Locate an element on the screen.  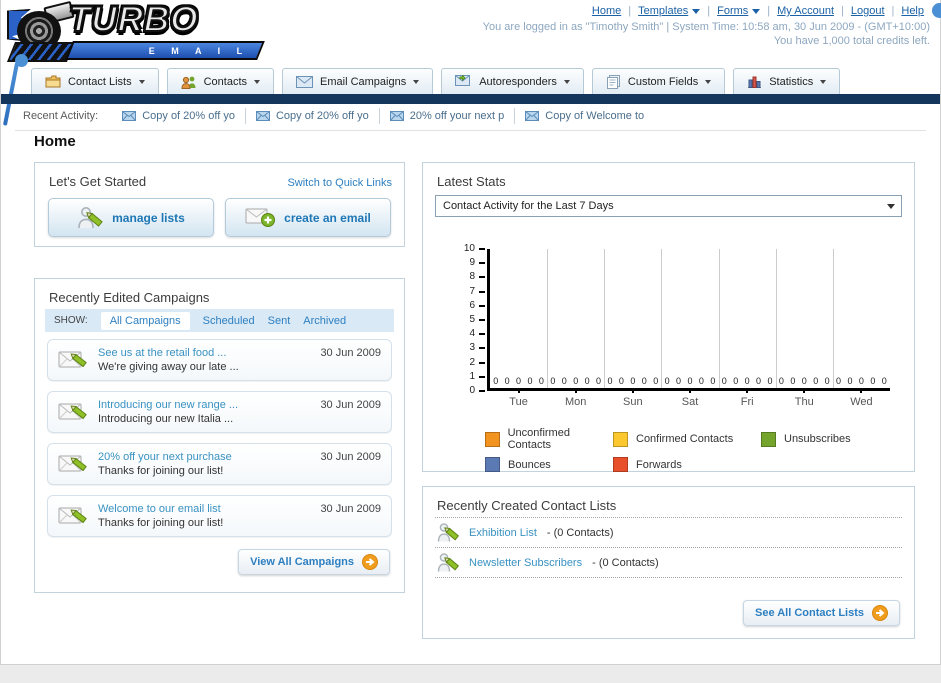
forms-link: Forms is located at coordinates (739, 11).